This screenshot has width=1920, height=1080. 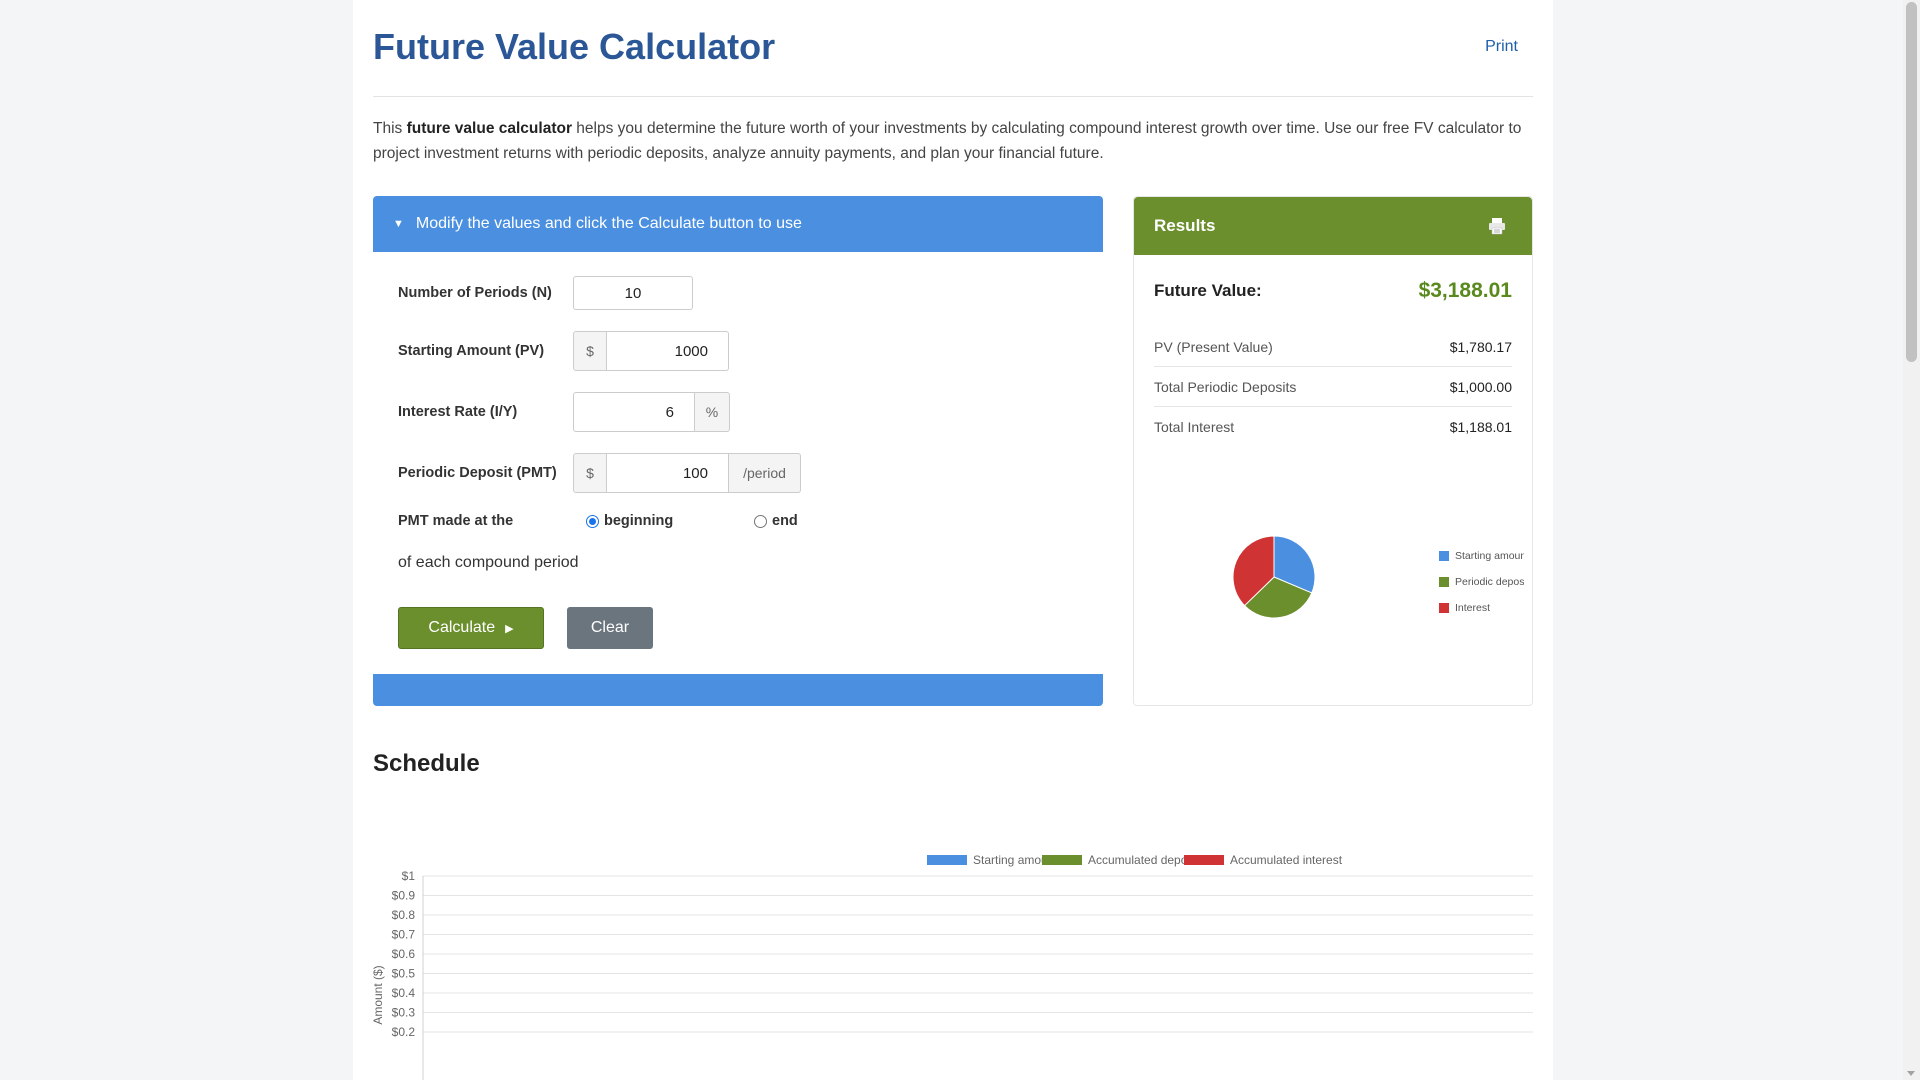 What do you see at coordinates (668, 473) in the screenshot?
I see `pmt-input` at bounding box center [668, 473].